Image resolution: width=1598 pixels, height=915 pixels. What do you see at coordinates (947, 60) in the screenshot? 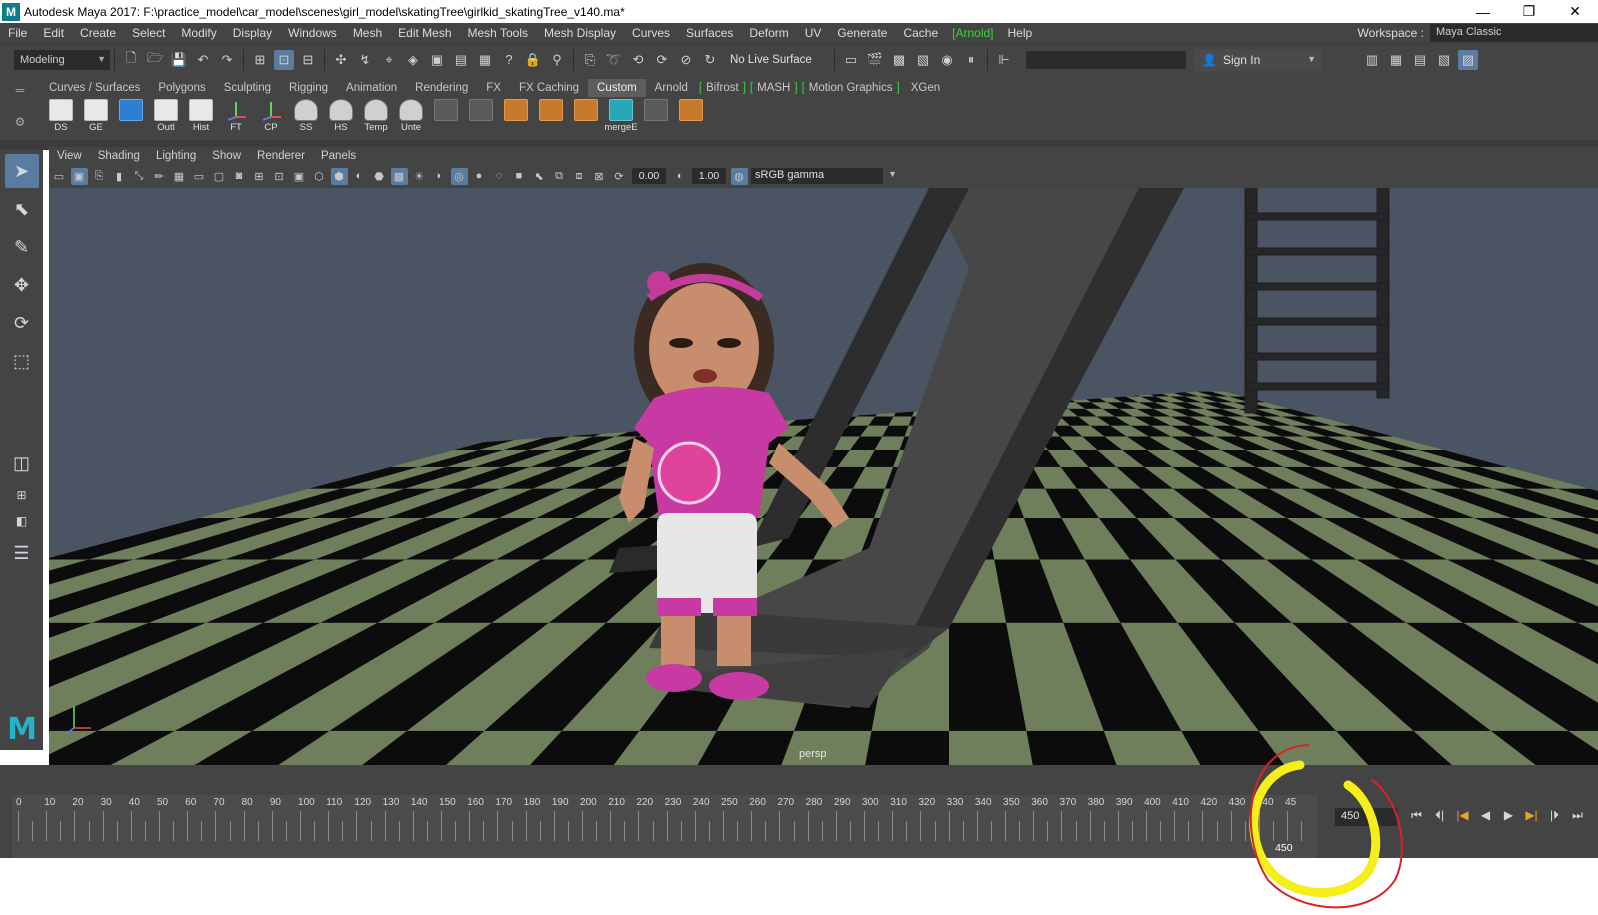
I see `hypershade-icon: ◉` at bounding box center [947, 60].